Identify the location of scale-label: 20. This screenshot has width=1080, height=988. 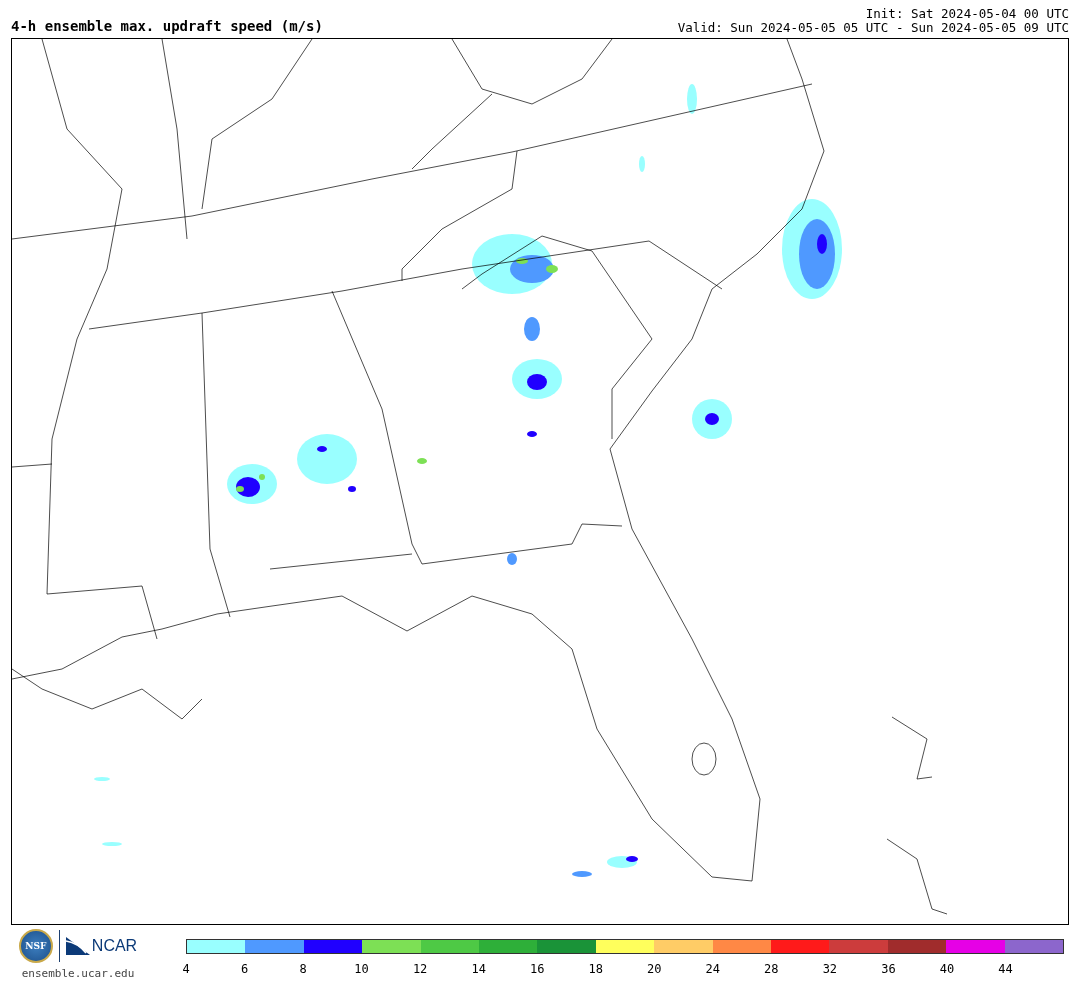
(654, 969).